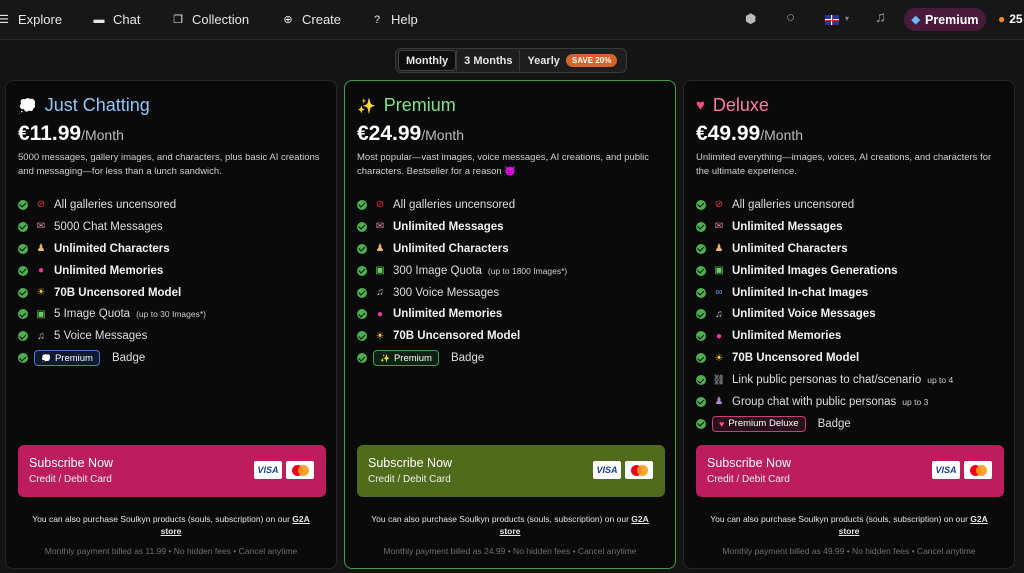  I want to click on feature-item: ♟ Group chat with public personas up to 3, so click(853, 402).